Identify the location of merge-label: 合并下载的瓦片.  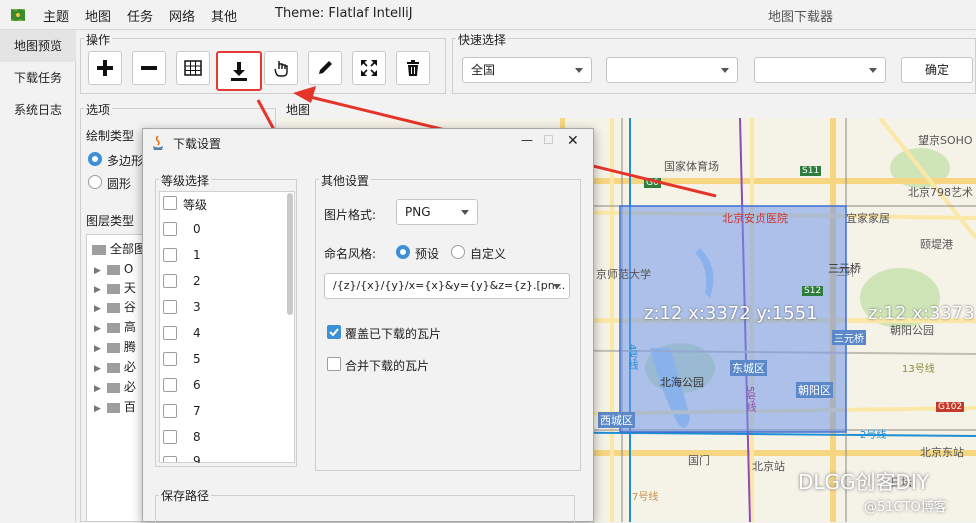
(387, 366).